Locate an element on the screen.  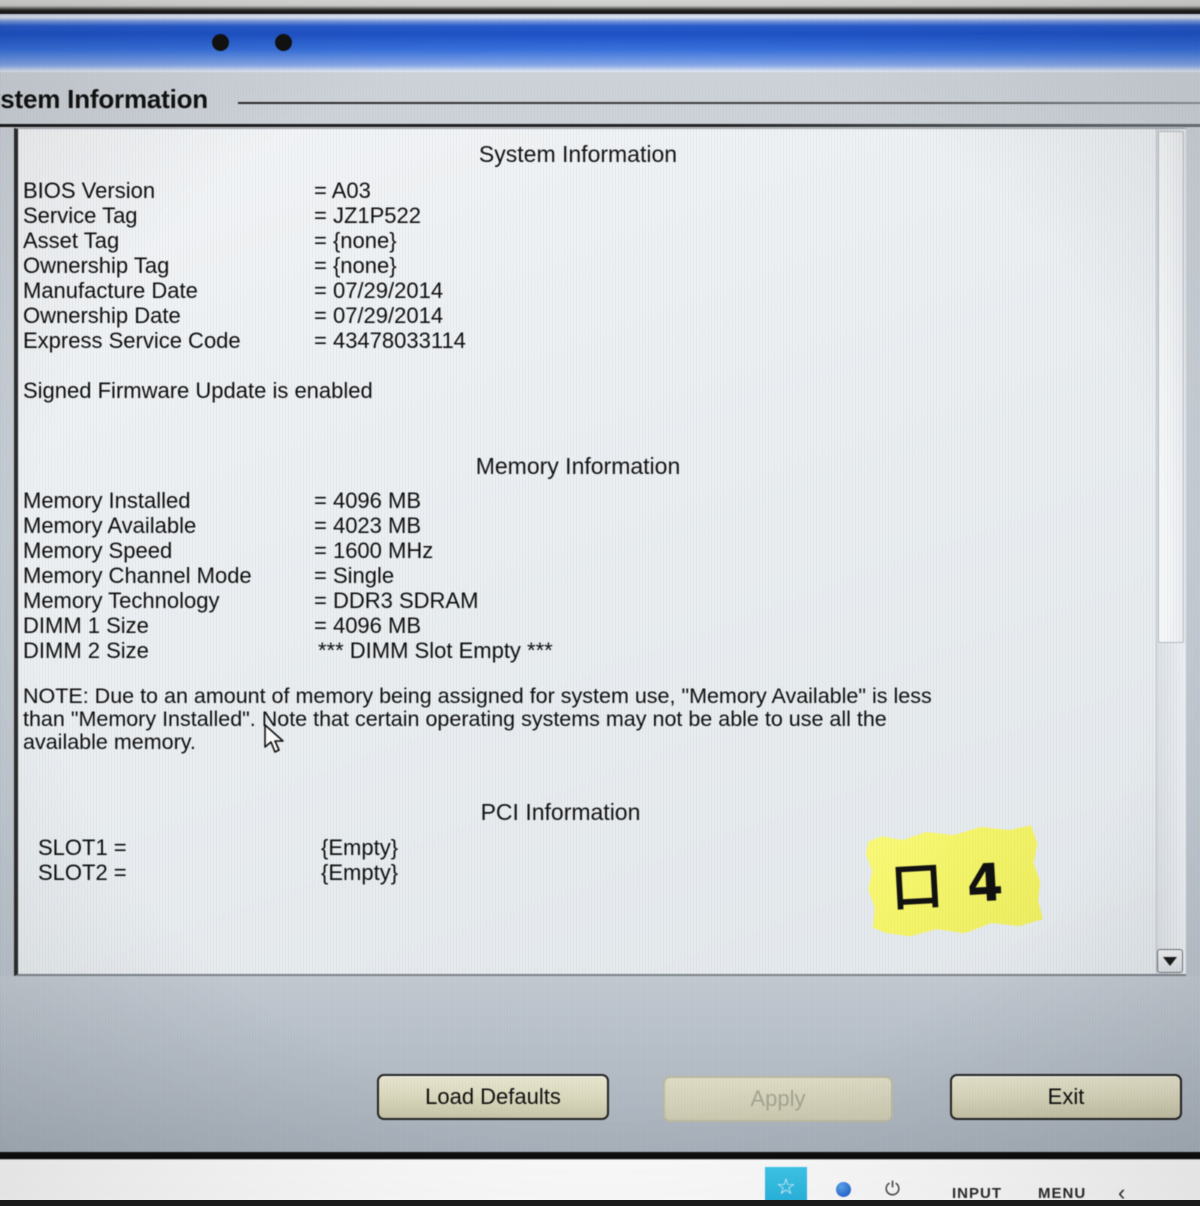
bios-window-titlebar is located at coordinates (600, 43).